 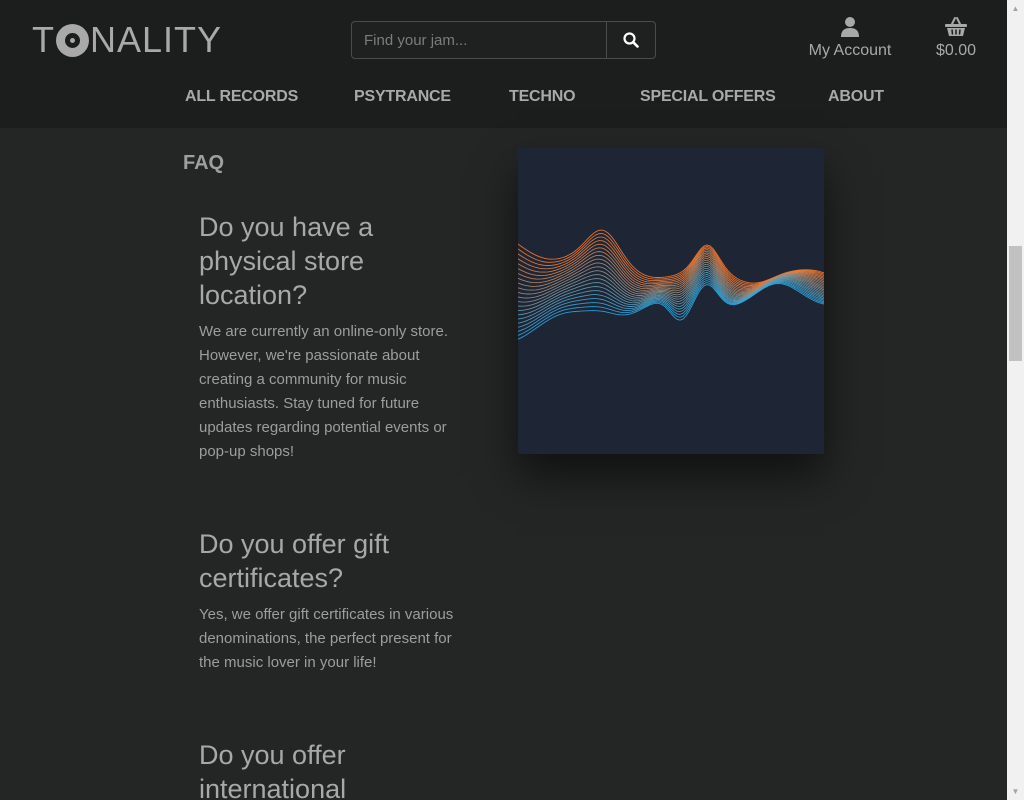 I want to click on nav-item-techno: TECHNO, so click(x=542, y=97).